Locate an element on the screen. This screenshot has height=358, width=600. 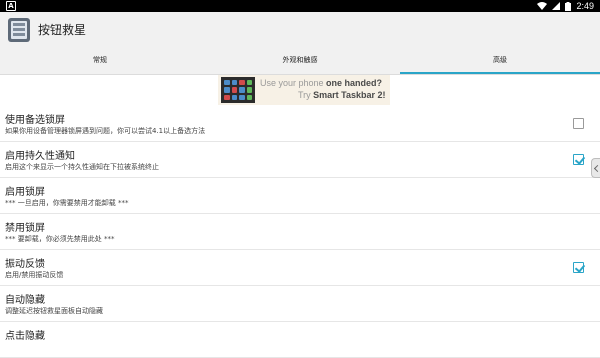
tab-advanced: 高级 is located at coordinates (500, 61).